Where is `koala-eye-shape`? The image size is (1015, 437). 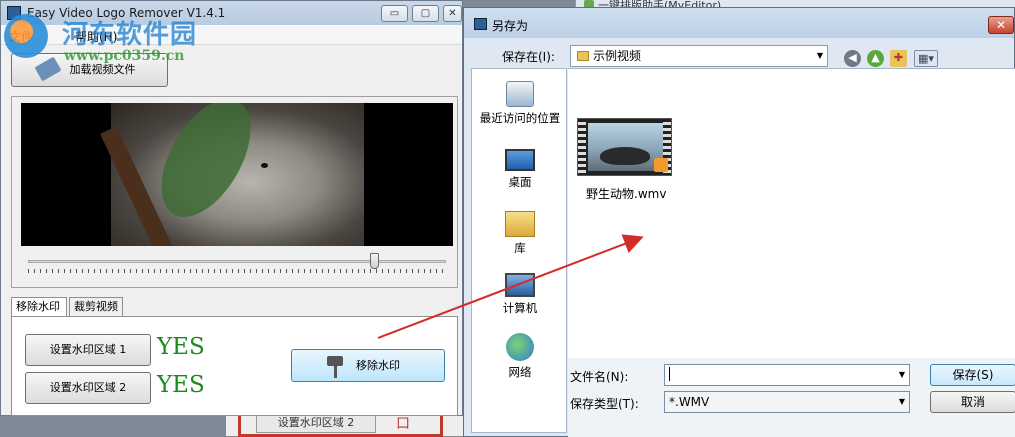 koala-eye-shape is located at coordinates (264, 165).